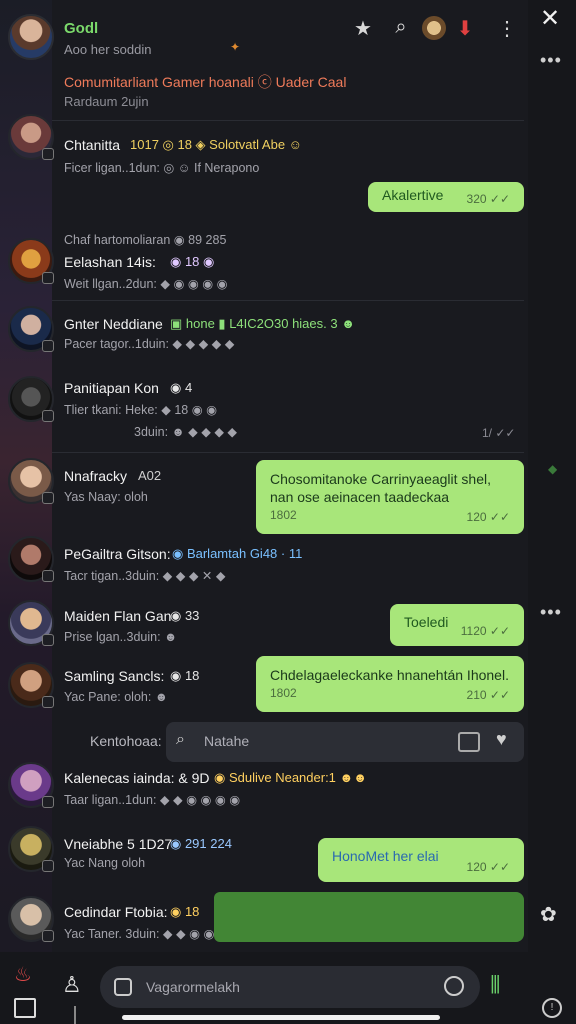 This screenshot has width=576, height=1024. Describe the element at coordinates (216, 144) in the screenshot. I see `status-badge: 1017 ◎ 18 ◈ Solotvatl Abe ☺` at that location.